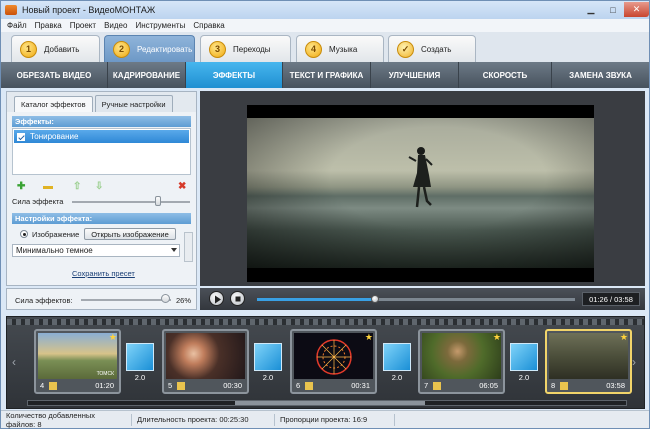 The height and width of the screenshot is (429, 650). I want to click on remove-effect-icon: ▬, so click(48, 186).